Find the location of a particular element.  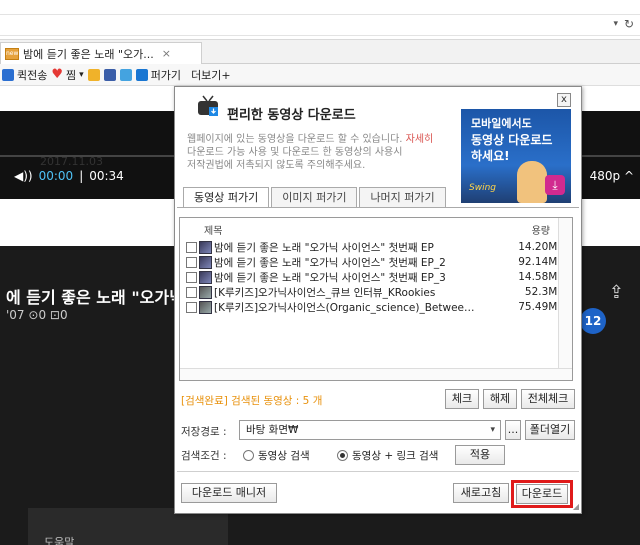

tab-strip: new 밤에 듣기 좋은 노래 "오가... × is located at coordinates (320, 52).